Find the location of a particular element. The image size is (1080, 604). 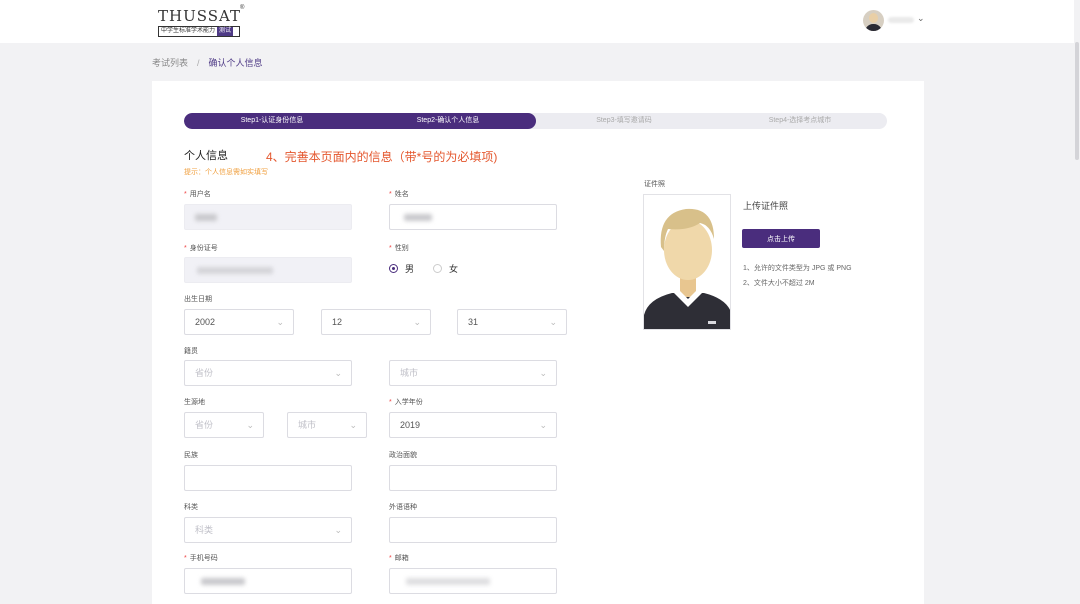

id-number-label: * 身份证号 is located at coordinates (201, 248).